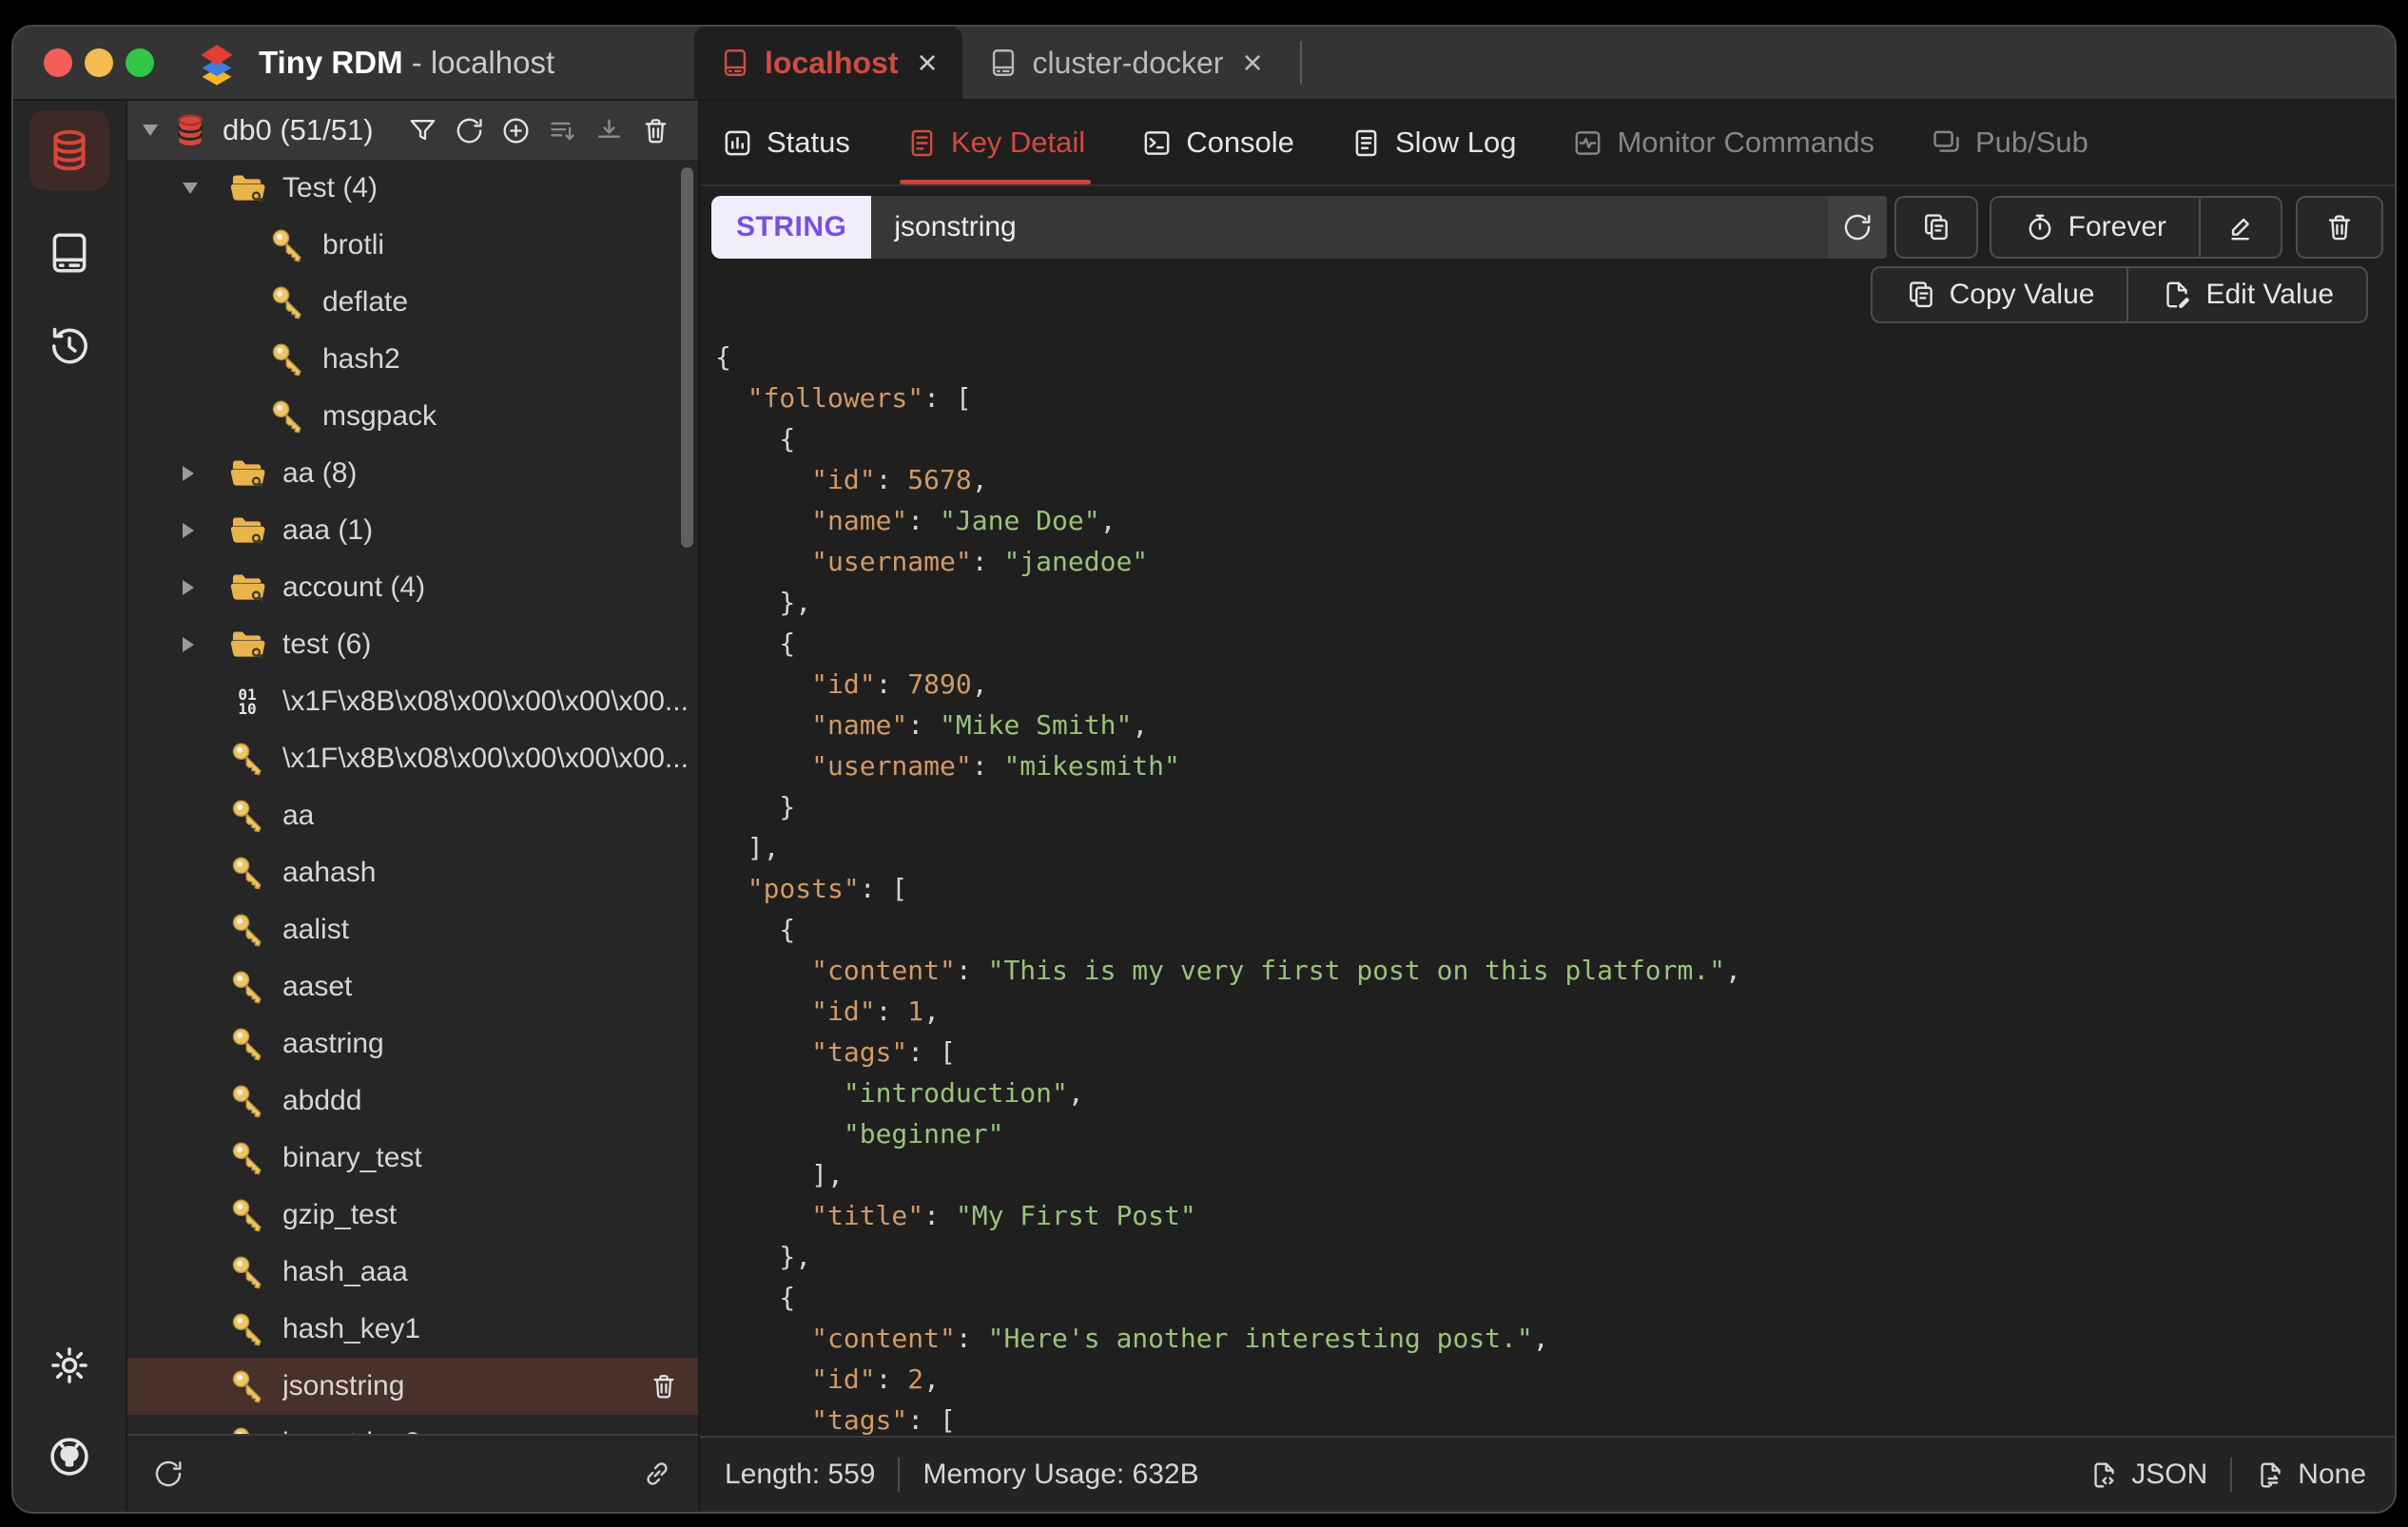  Describe the element at coordinates (563, 130) in the screenshot. I see `sort-icon` at that location.